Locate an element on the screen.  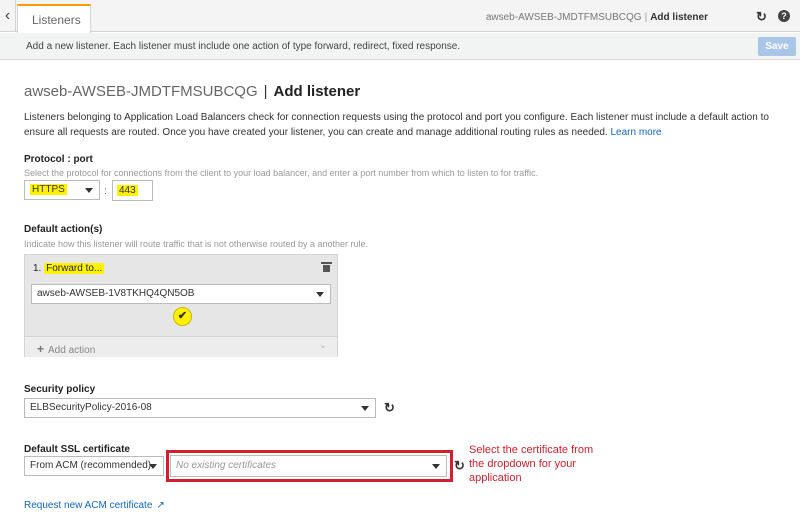
ssl-certificate-label: Default SSL certificate is located at coordinates (77, 449).